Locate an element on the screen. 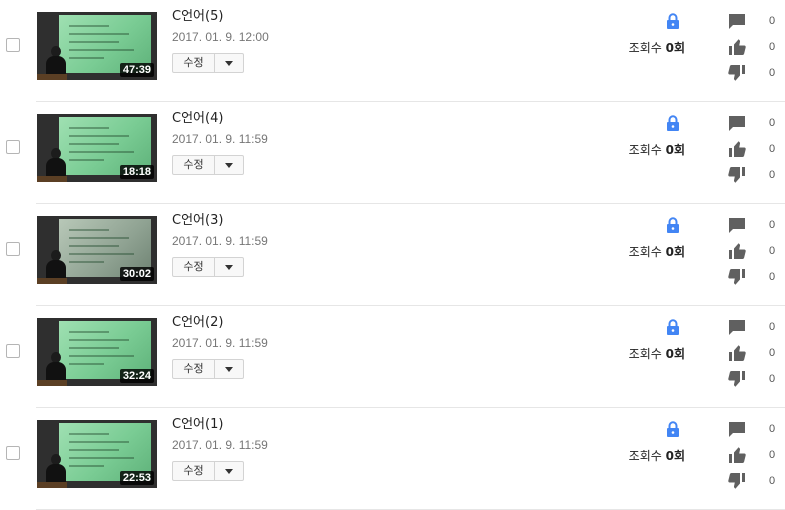 The image size is (785, 510). video-duration: 18:18 is located at coordinates (136, 172).